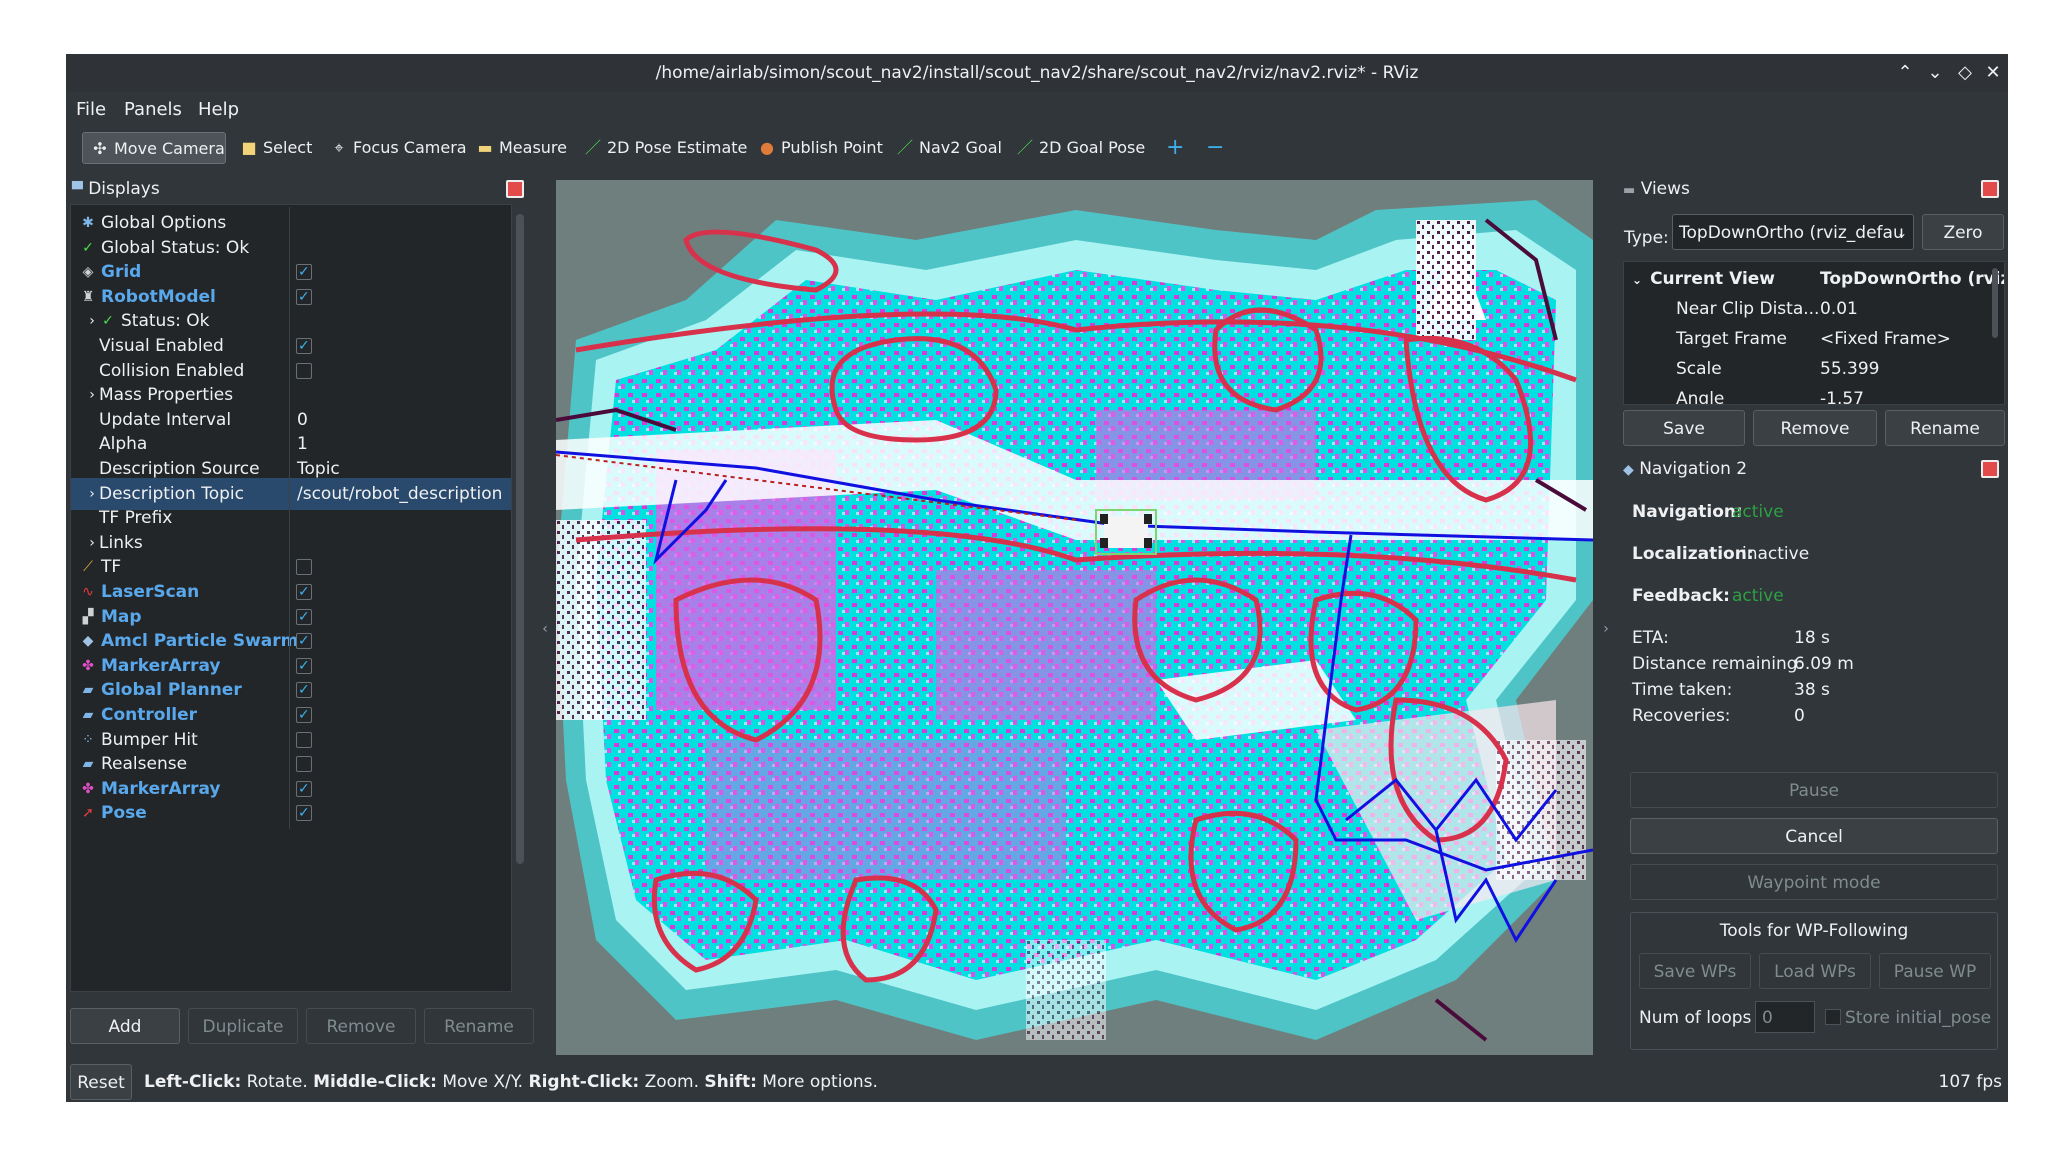 This screenshot has height=1166, width=2050. What do you see at coordinates (520, 539) in the screenshot?
I see `displays-scrollbar` at bounding box center [520, 539].